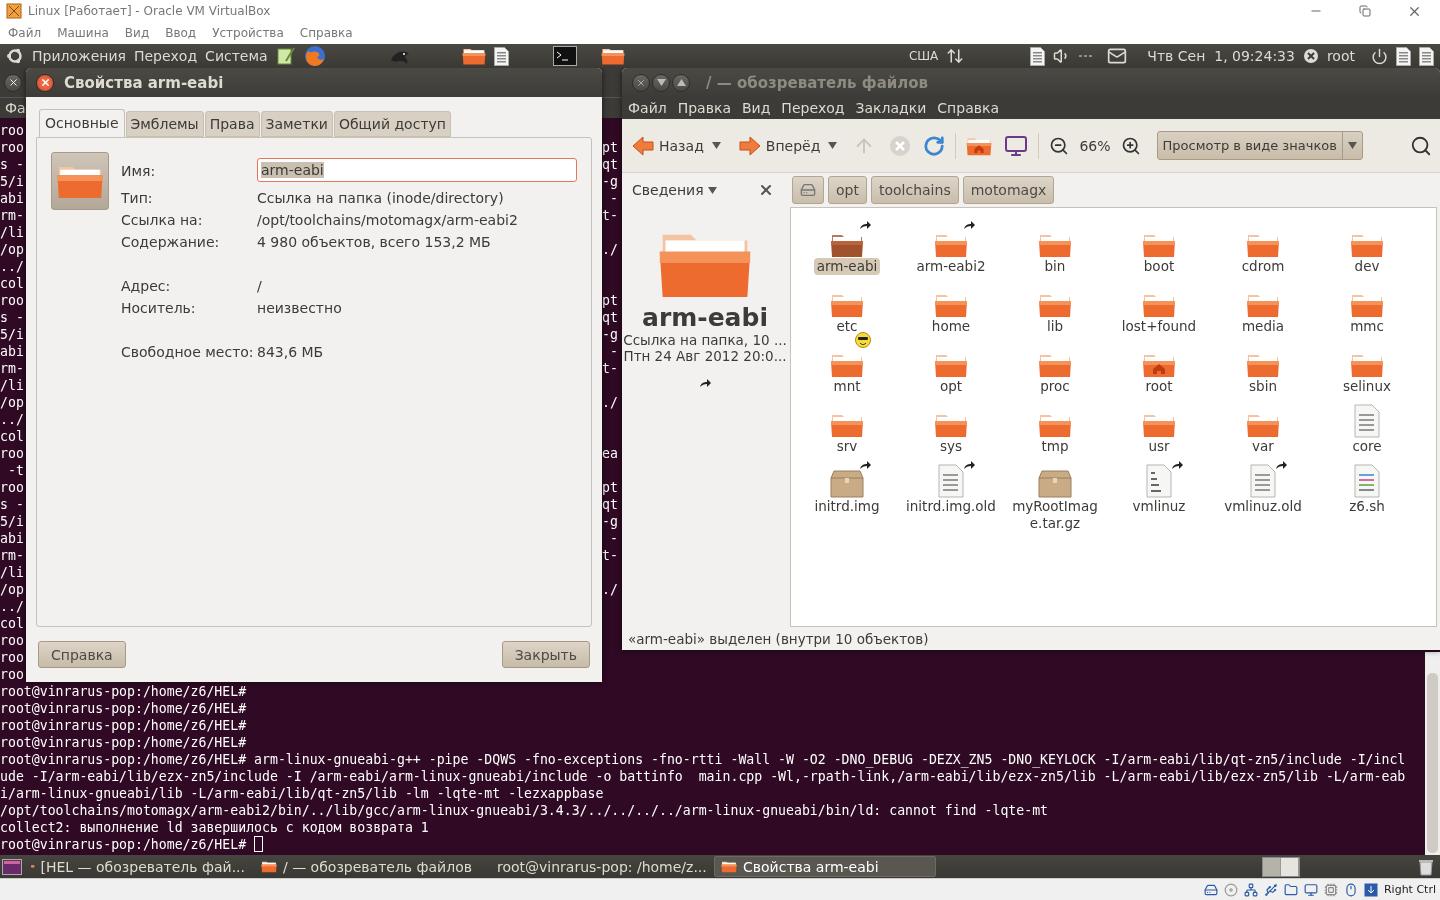  Describe the element at coordinates (1055, 386) in the screenshot. I see `file-item: proc` at that location.